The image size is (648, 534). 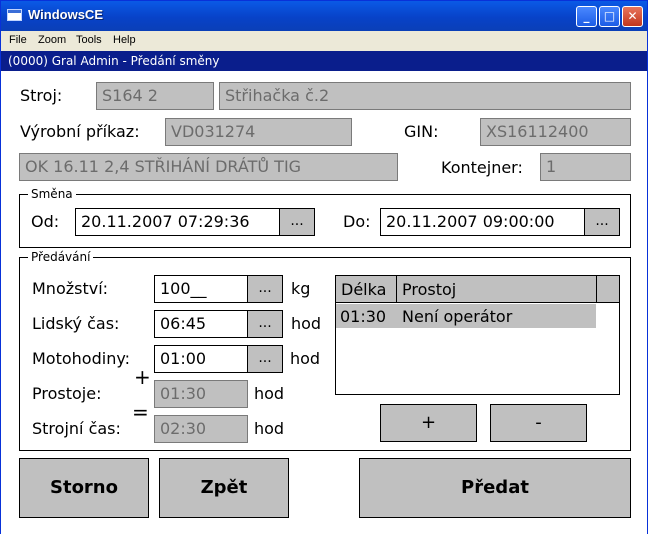 What do you see at coordinates (495, 488) in the screenshot?
I see `submit-button: Předat` at bounding box center [495, 488].